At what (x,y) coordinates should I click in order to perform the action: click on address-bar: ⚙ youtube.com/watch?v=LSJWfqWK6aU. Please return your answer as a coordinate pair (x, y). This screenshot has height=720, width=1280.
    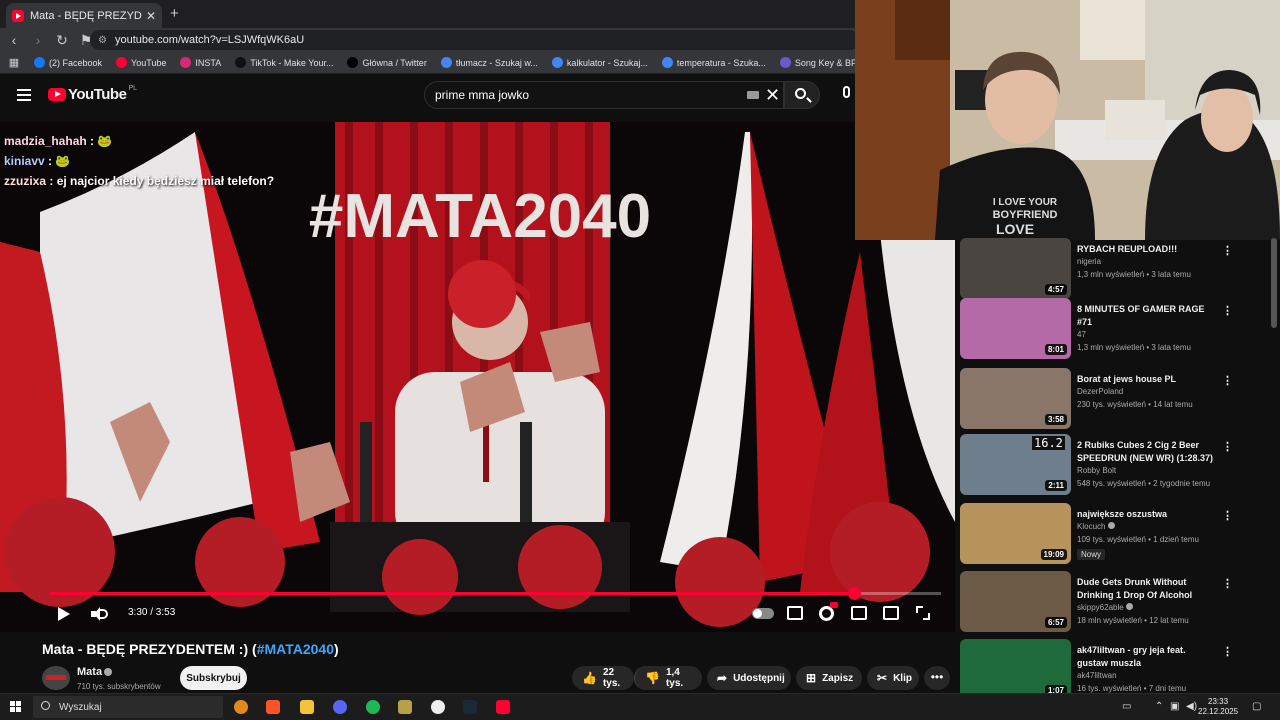
    Looking at the image, I should click on (475, 40).